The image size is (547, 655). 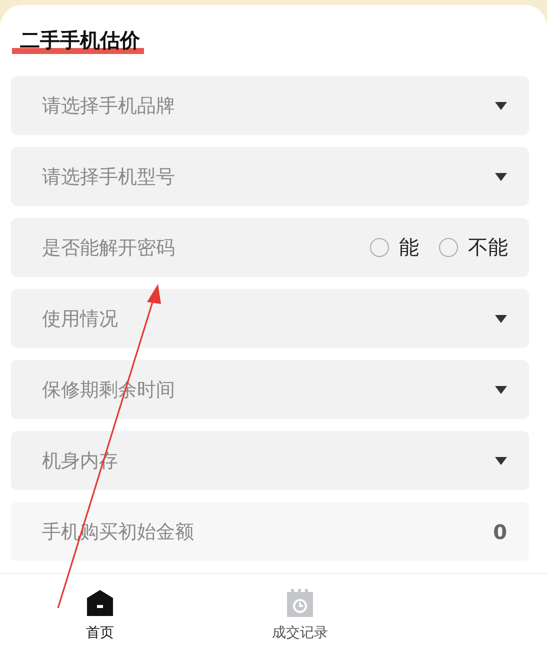 What do you see at coordinates (473, 247) in the screenshot?
I see `radio-option: 不能` at bounding box center [473, 247].